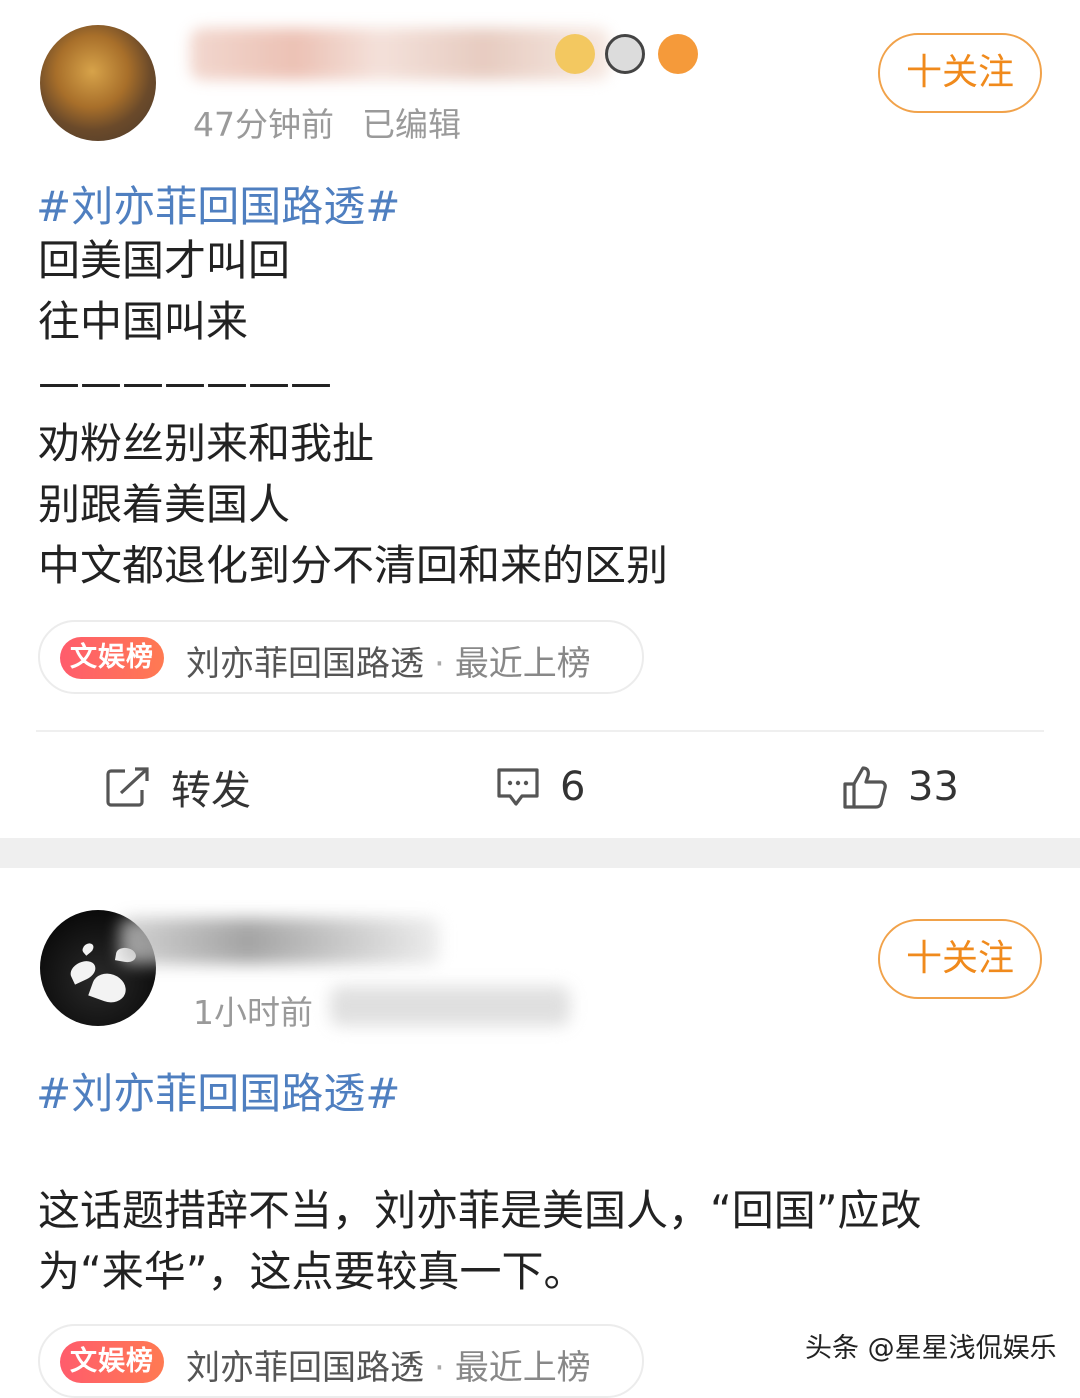  Describe the element at coordinates (900, 787) in the screenshot. I see `like-button: 33` at that location.